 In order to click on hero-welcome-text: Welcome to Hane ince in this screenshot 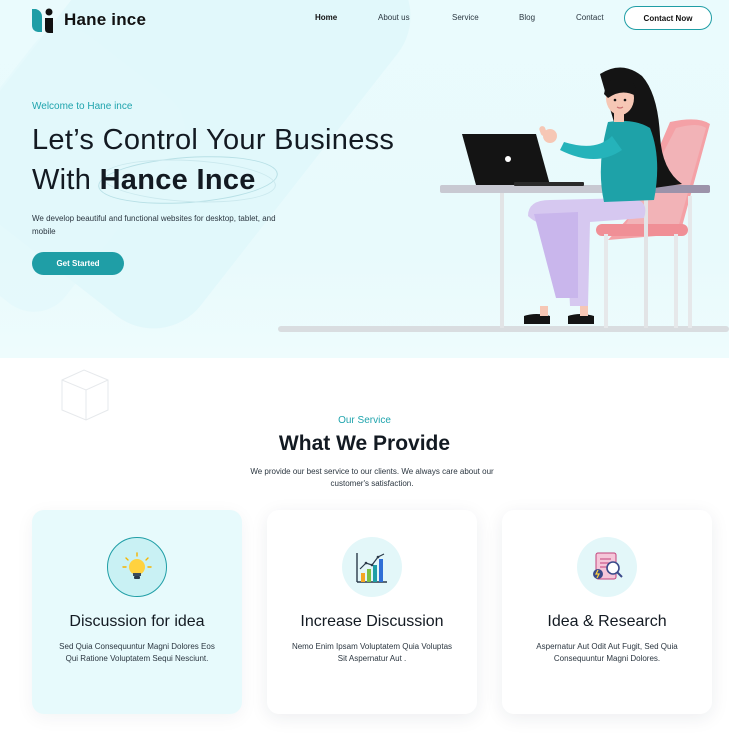, I will do `click(82, 106)`.